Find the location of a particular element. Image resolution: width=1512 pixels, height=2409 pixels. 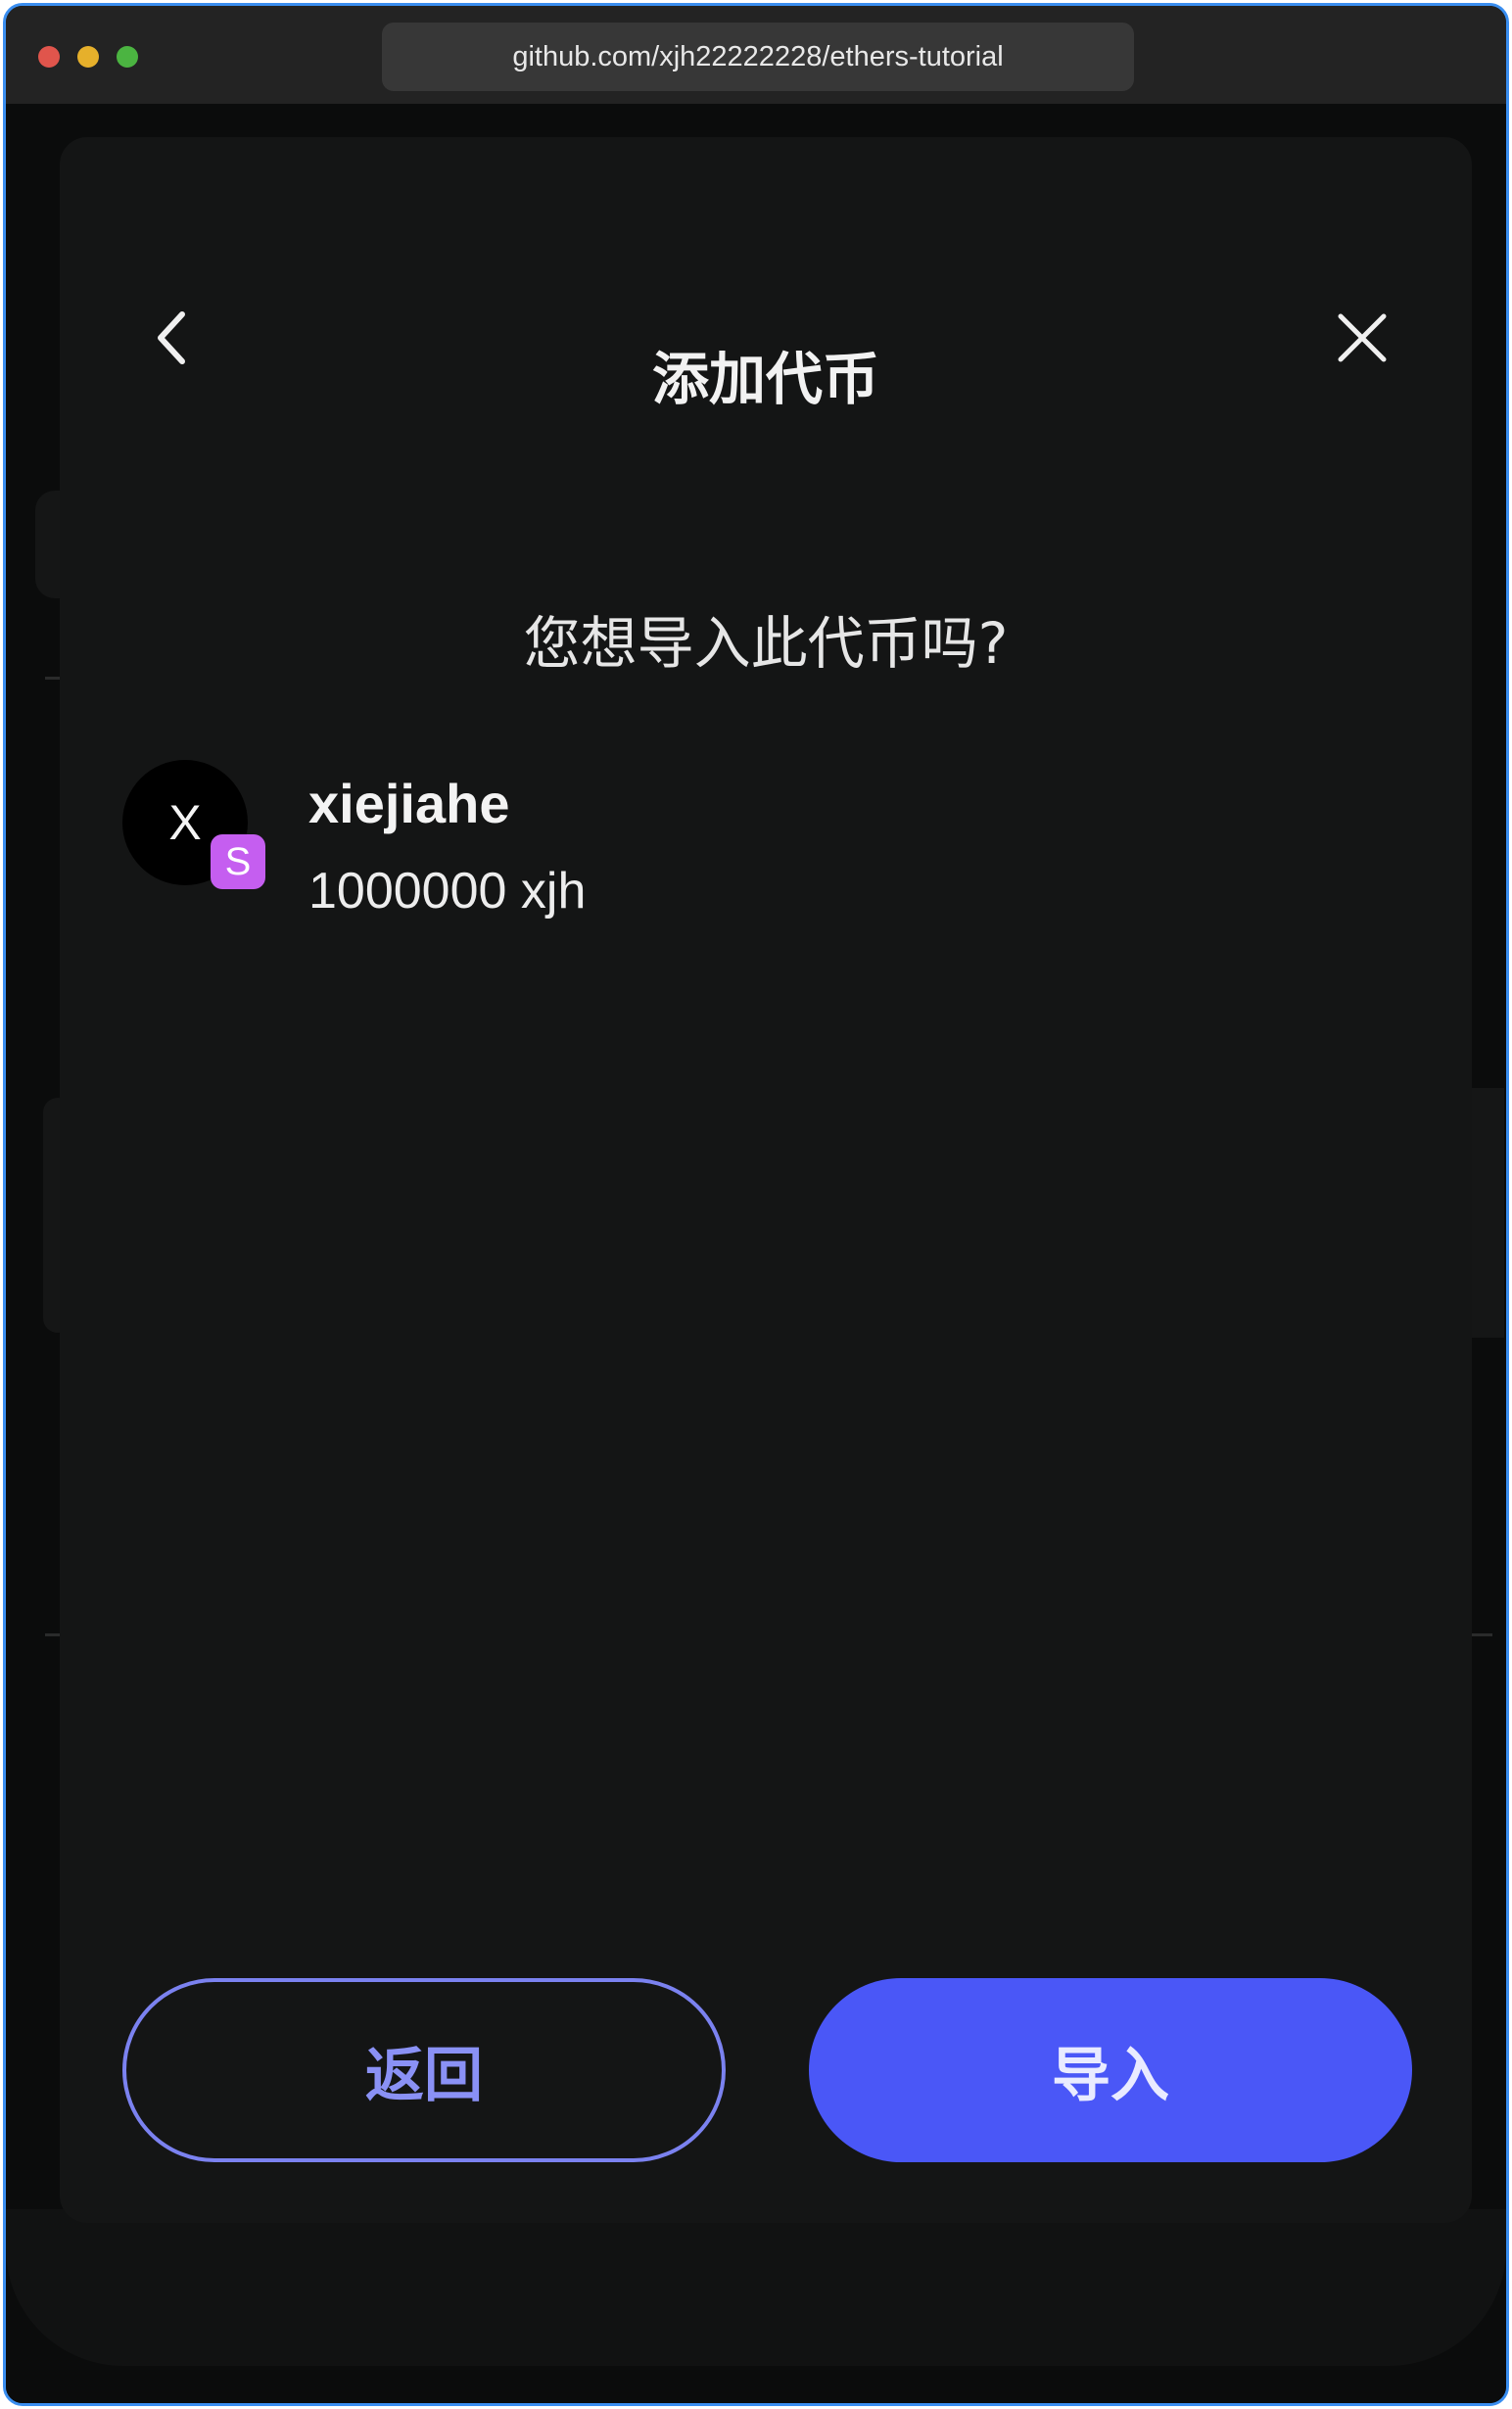

close-icon-button is located at coordinates (1362, 338).